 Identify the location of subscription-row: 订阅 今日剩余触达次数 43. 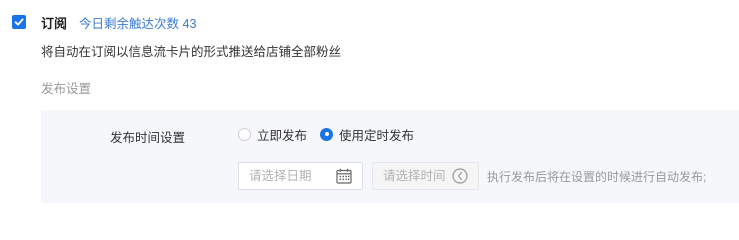
(104, 22).